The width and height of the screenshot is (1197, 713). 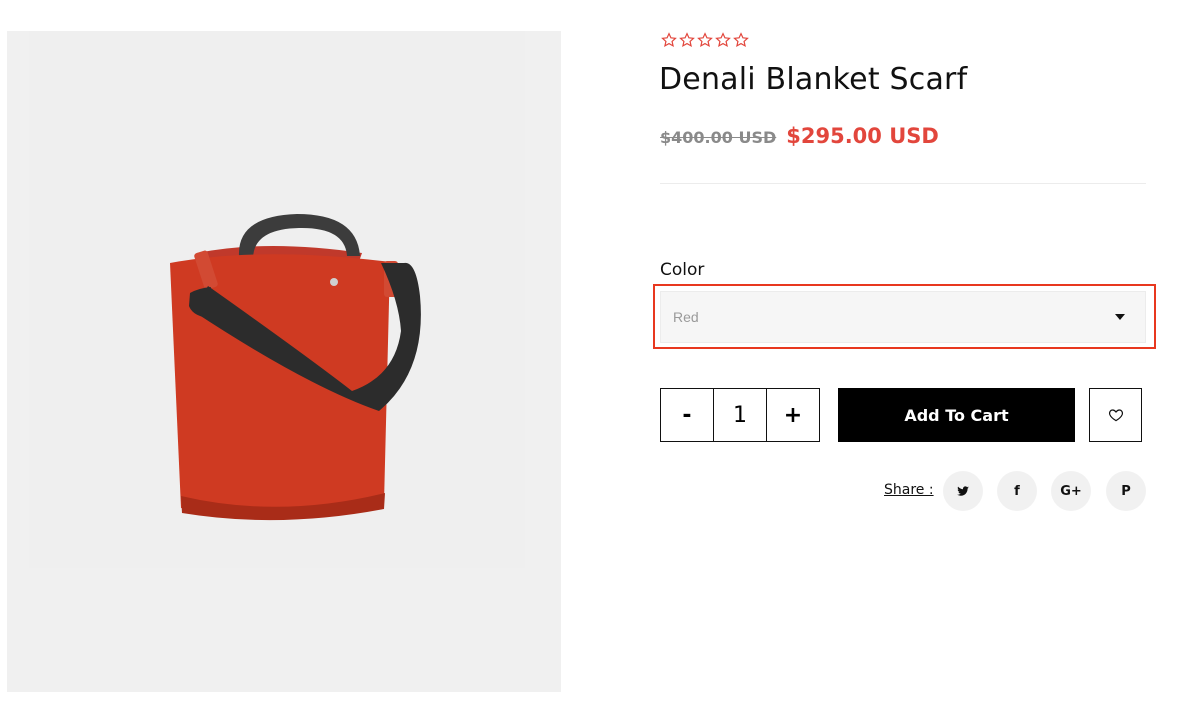 I want to click on google-plus-share-button: G+, so click(x=1071, y=491).